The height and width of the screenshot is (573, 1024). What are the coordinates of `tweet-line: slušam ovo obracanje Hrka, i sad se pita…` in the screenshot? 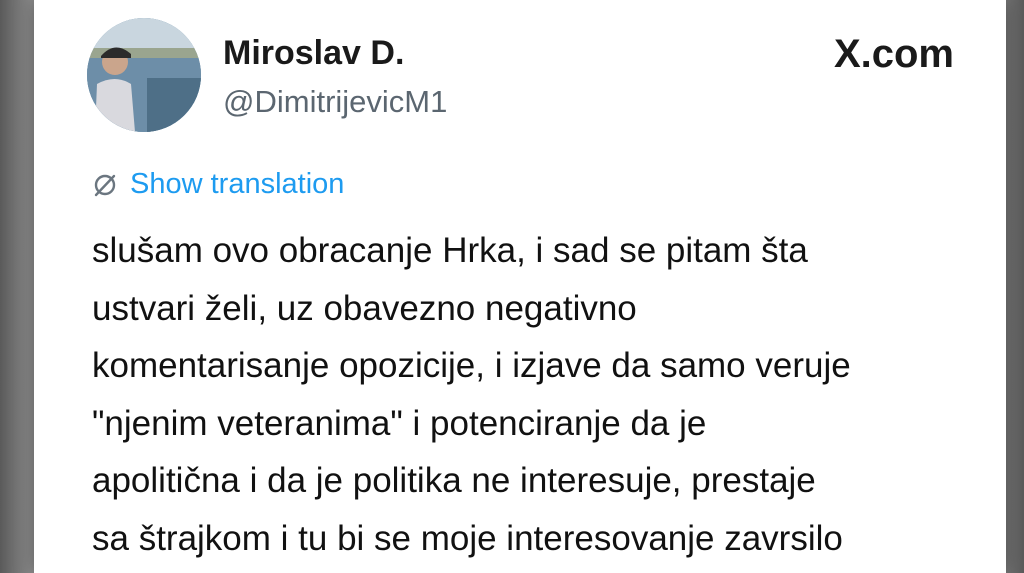 It's located at (450, 250).